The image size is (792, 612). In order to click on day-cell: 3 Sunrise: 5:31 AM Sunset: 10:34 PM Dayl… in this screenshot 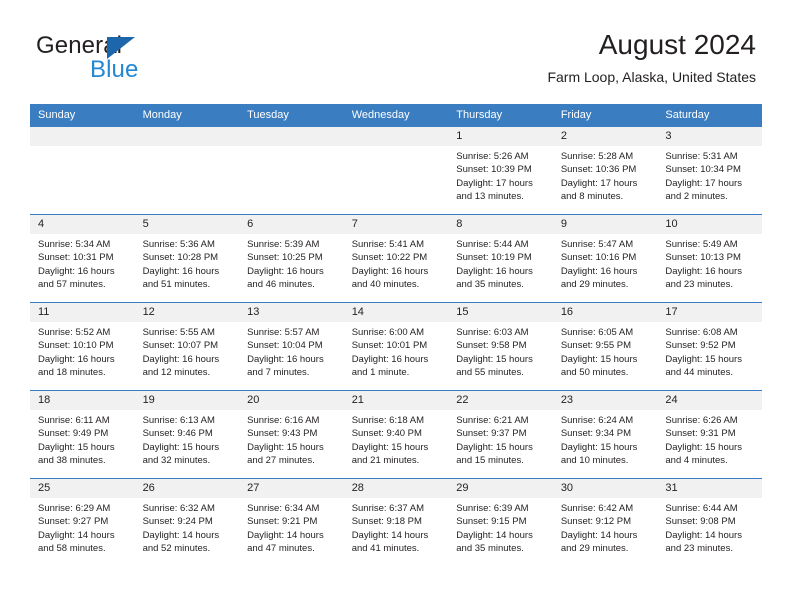, I will do `click(709, 171)`.